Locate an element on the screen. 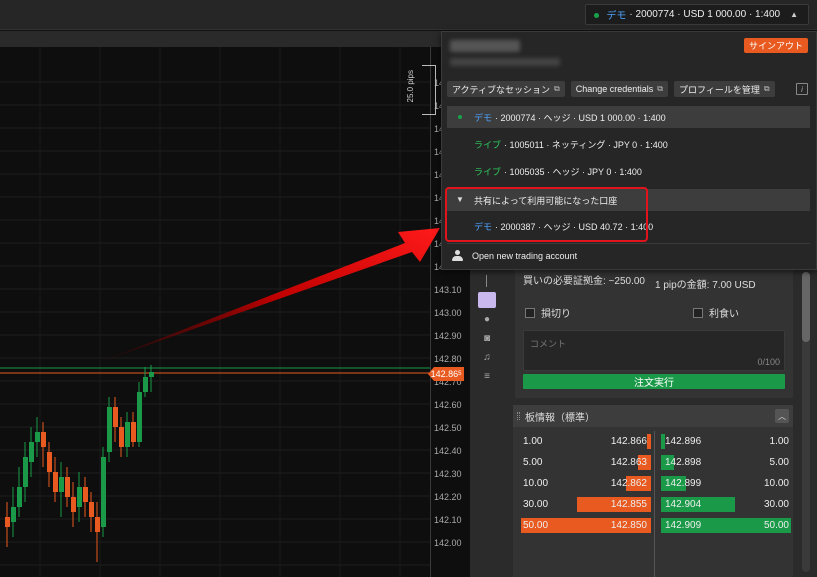 This screenshot has height=577, width=817. bid-price: 142.866 is located at coordinates (628, 441).